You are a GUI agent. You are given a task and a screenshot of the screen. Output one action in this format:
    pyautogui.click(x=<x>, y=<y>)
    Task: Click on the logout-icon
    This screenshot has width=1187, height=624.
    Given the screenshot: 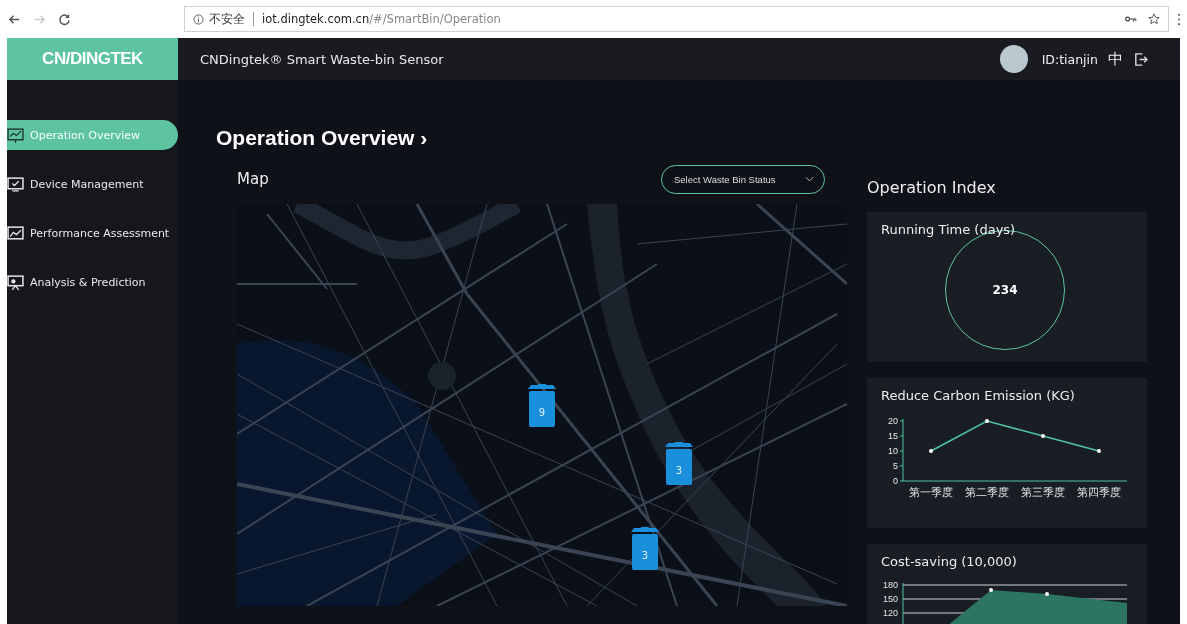 What is the action you would take?
    pyautogui.click(x=1140, y=59)
    